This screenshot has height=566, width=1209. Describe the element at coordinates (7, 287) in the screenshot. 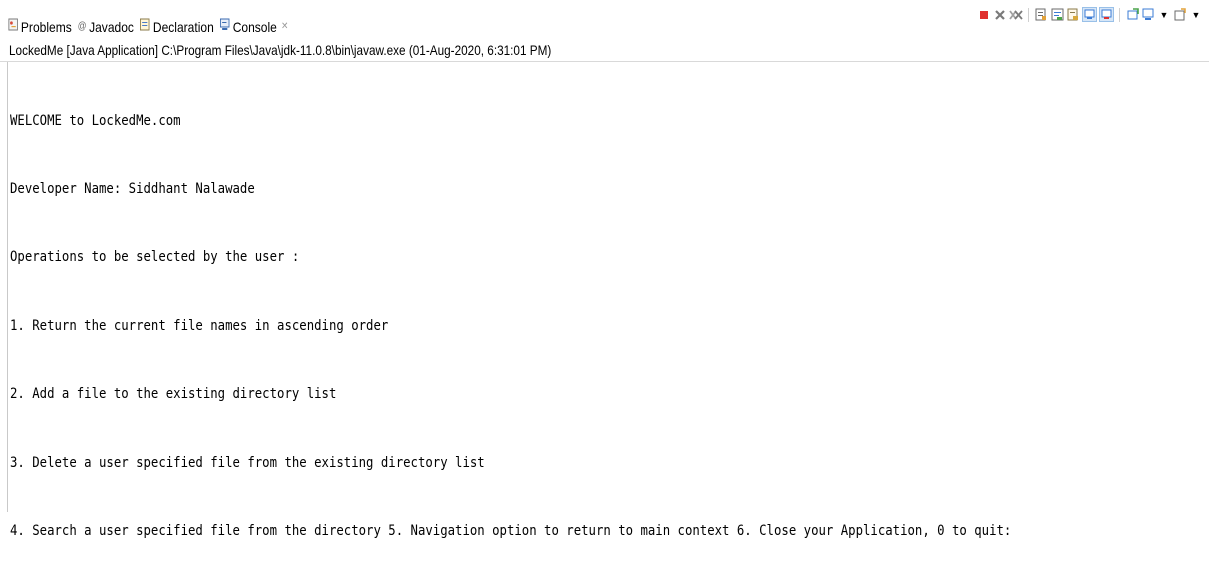

I see `console-left-border` at that location.